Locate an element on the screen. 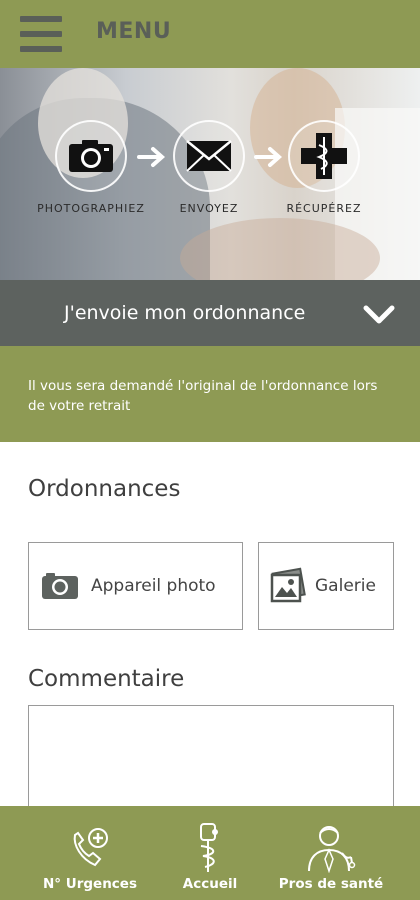 The width and height of the screenshot is (420, 900). envelope-icon is located at coordinates (209, 156).